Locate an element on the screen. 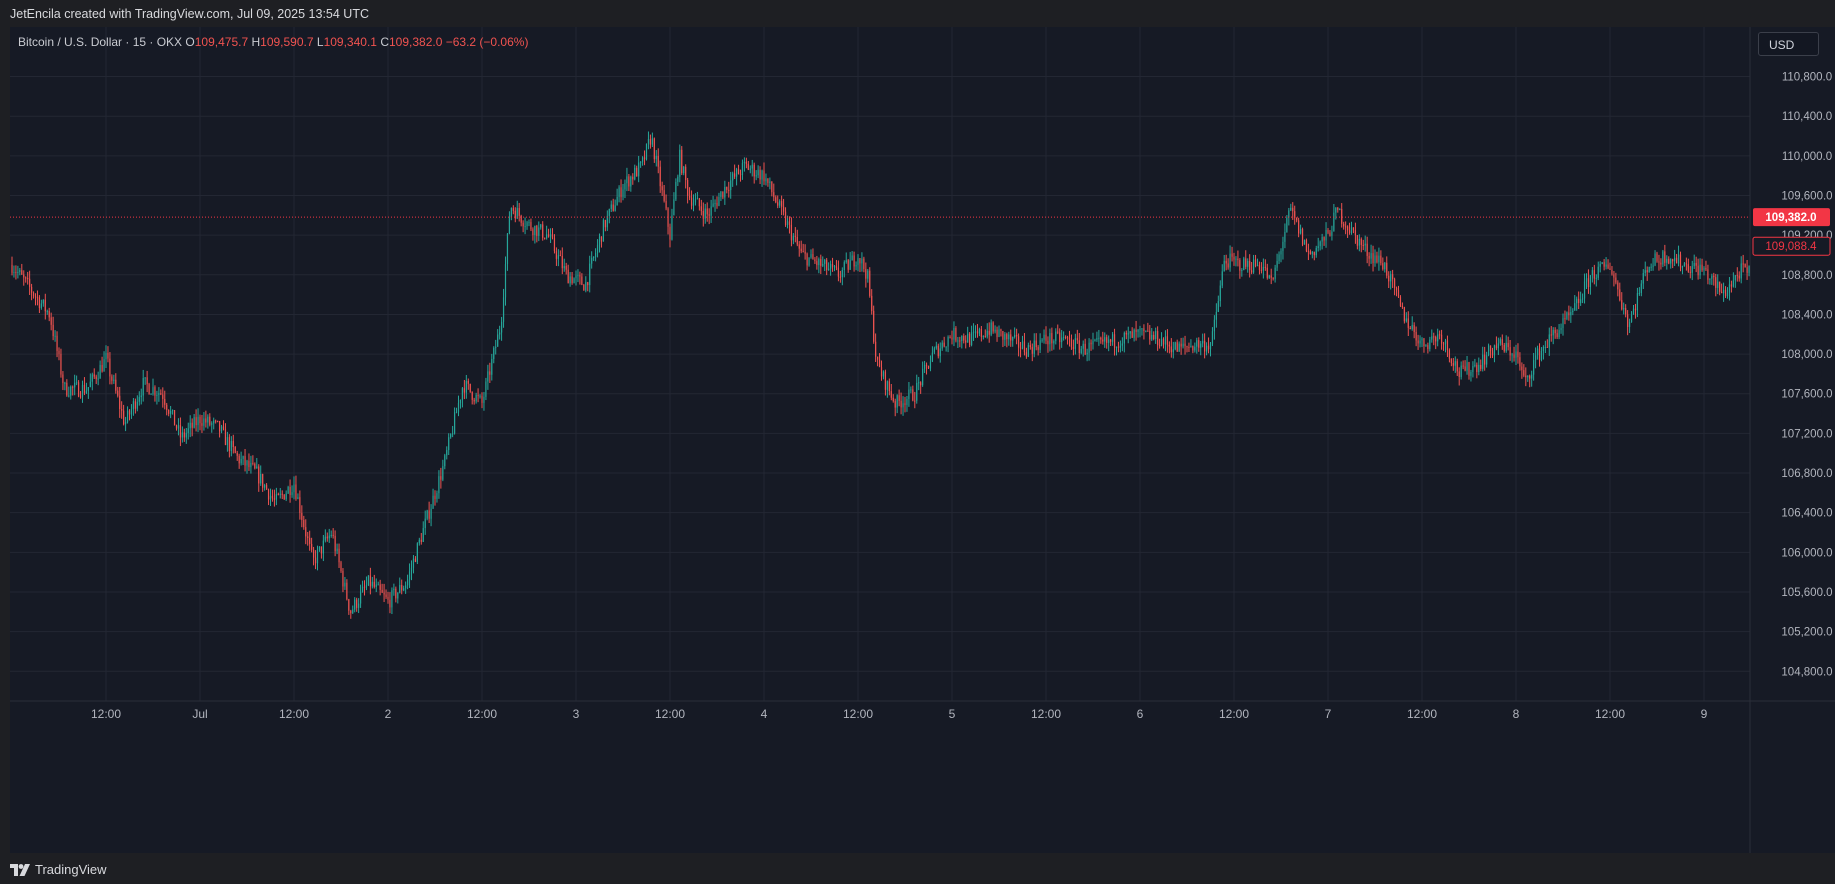 This screenshot has height=884, width=1835. high-label: H is located at coordinates (256, 42).